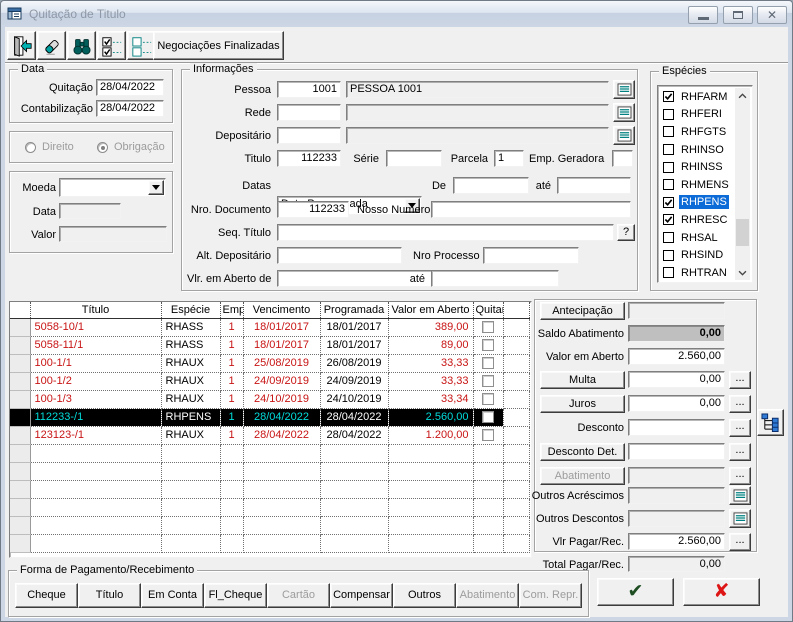  I want to click on especie-item: RHSAL, so click(697, 238).